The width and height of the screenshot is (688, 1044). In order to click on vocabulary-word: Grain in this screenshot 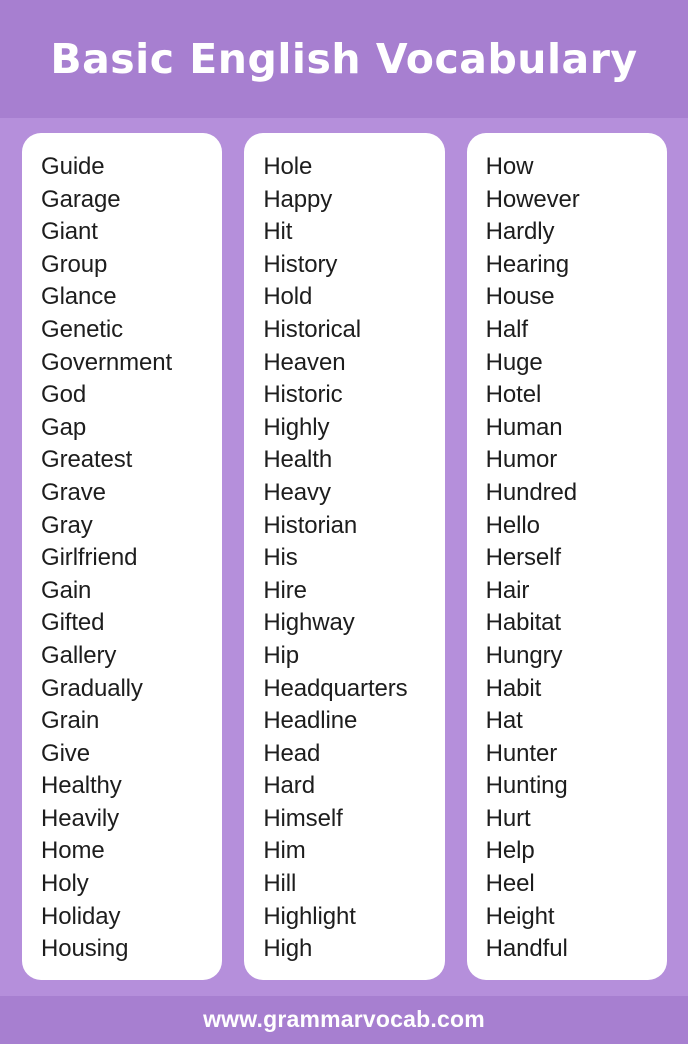, I will do `click(70, 721)`.